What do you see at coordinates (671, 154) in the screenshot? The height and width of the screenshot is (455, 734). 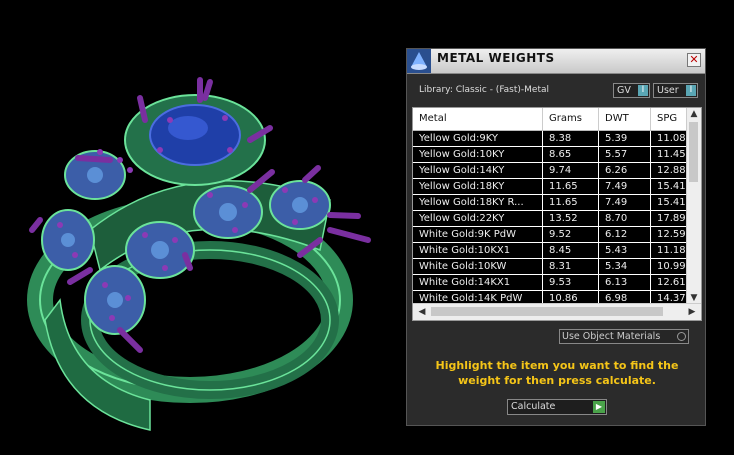 I see `cell-spg: 11.45` at bounding box center [671, 154].